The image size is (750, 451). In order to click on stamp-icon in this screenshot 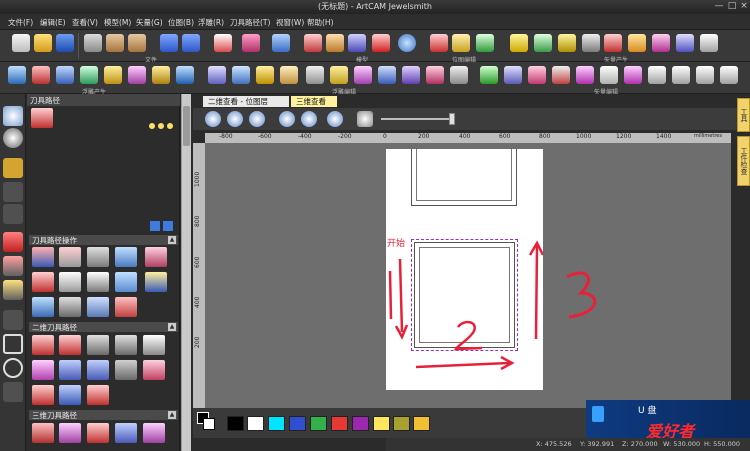, I will do `click(357, 43)`.